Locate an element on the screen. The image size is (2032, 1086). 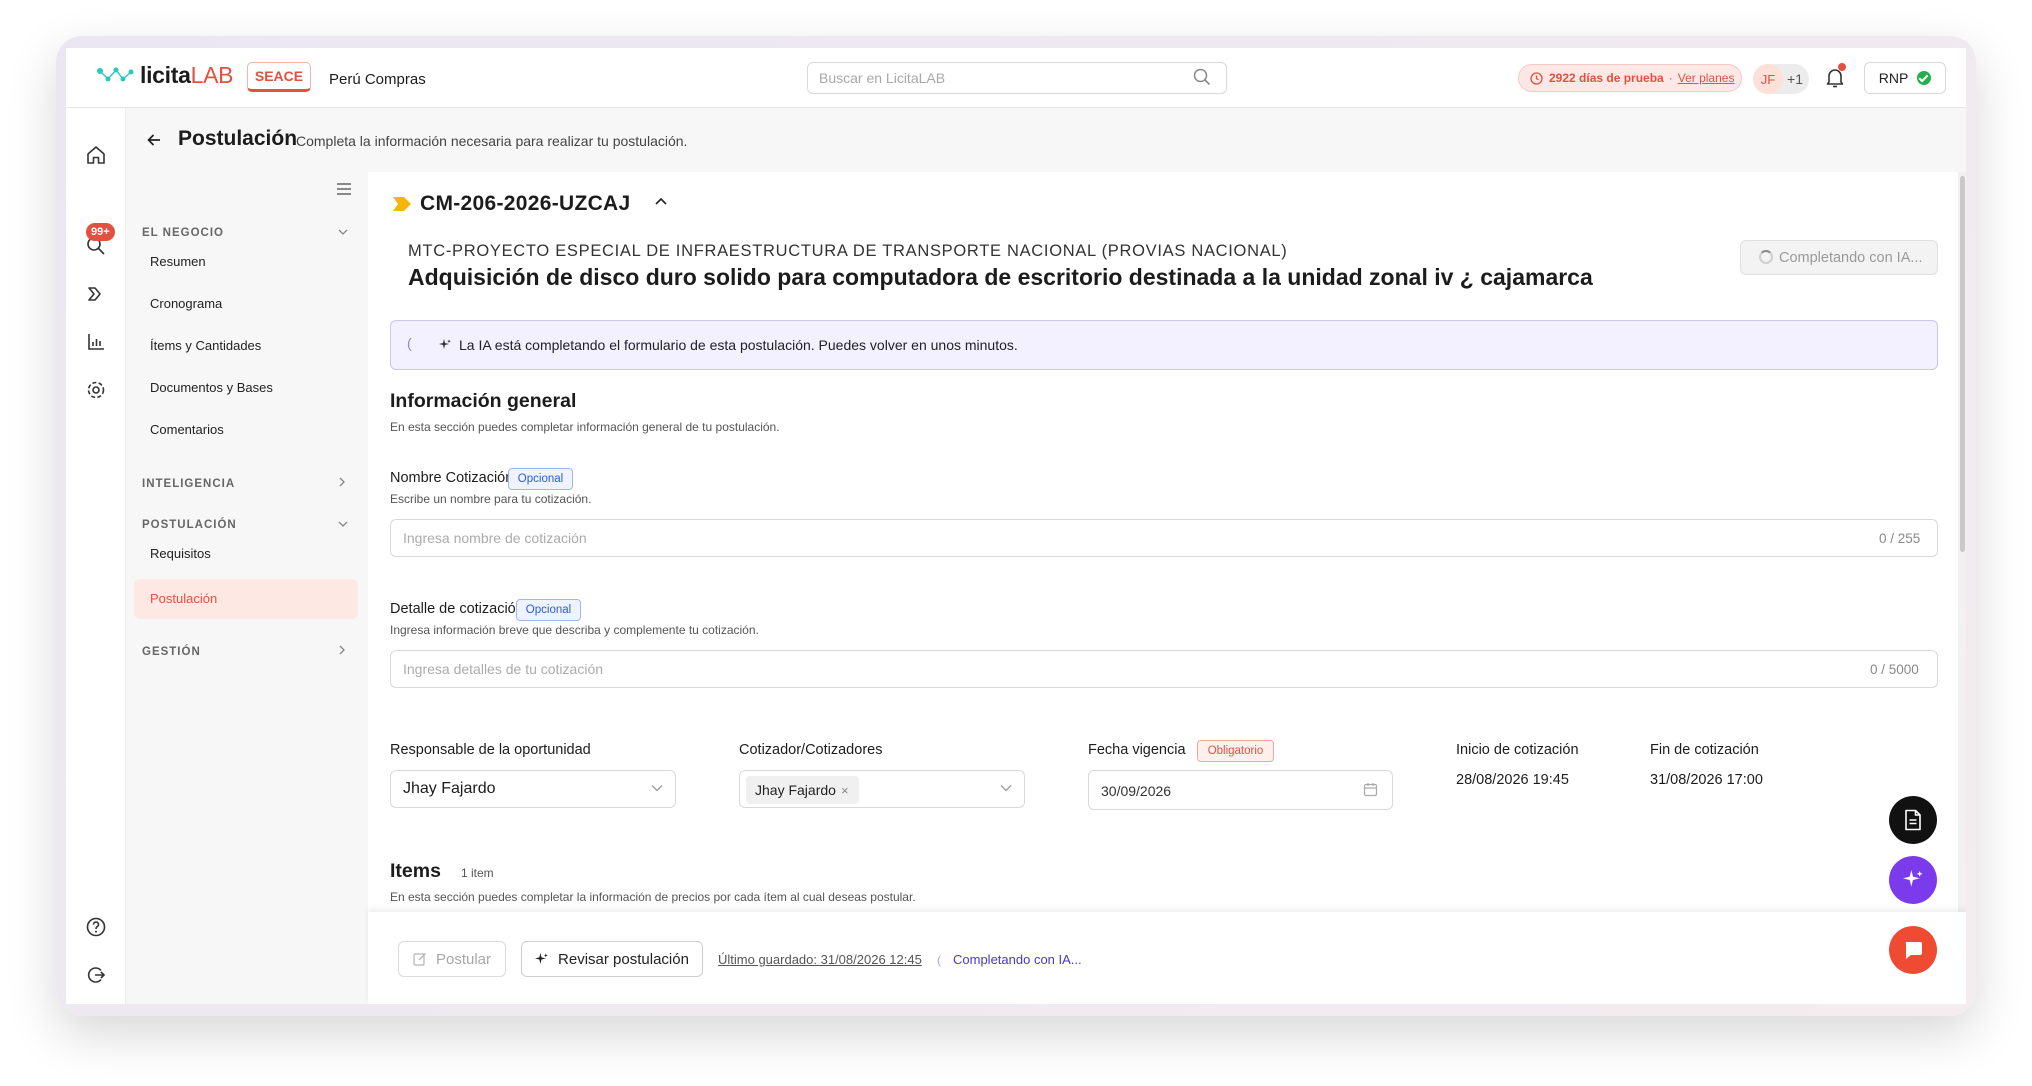
team-avatars: JF +1 is located at coordinates (1781, 79).